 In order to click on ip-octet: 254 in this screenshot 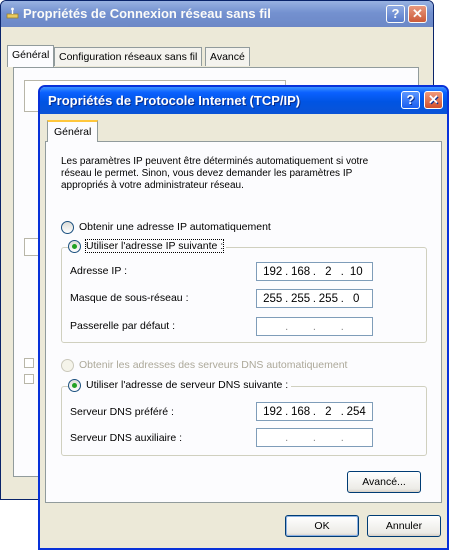, I will do `click(356, 411)`.